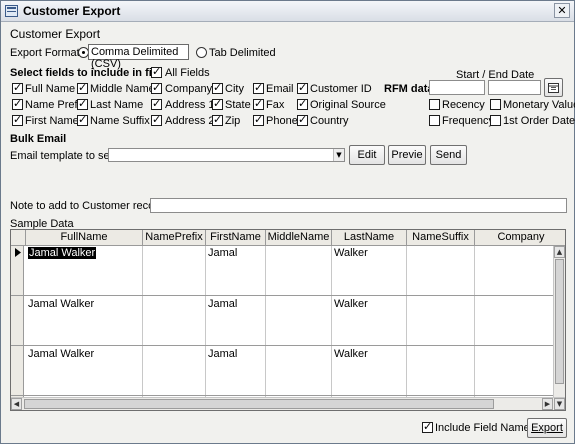 This screenshot has height=444, width=575. What do you see at coordinates (457, 87) in the screenshot?
I see `start-date-input` at bounding box center [457, 87].